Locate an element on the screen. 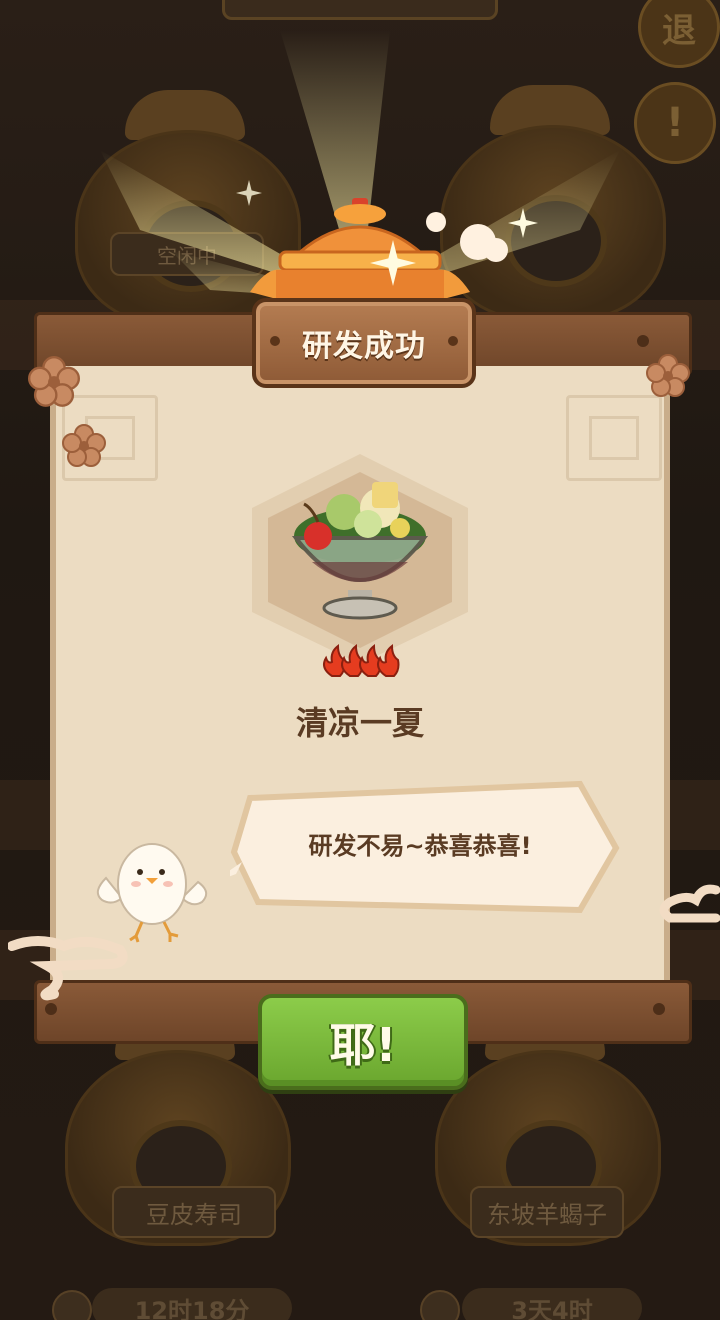 Image resolution: width=720 pixels, height=1320 pixels. top-tab is located at coordinates (360, 10).